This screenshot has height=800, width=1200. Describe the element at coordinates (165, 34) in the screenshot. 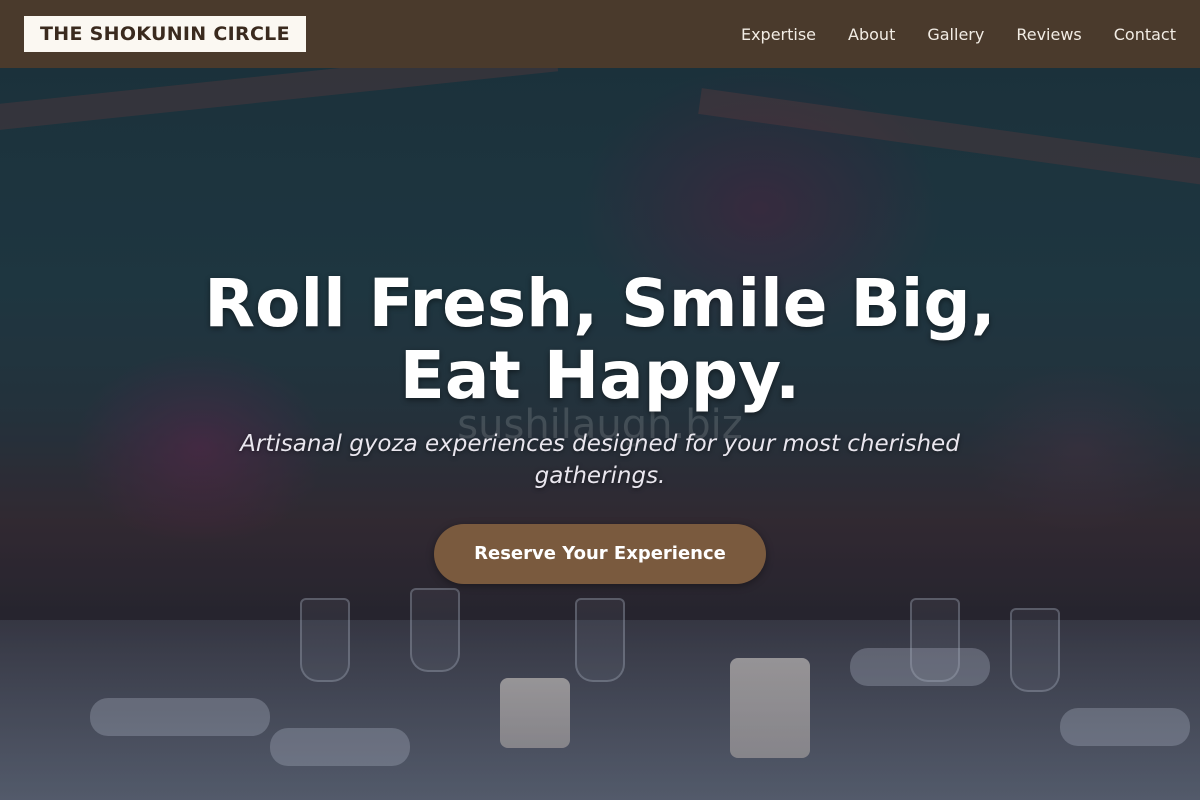

I see `site-logo: THE SHOKUNIN CIRCLE` at that location.